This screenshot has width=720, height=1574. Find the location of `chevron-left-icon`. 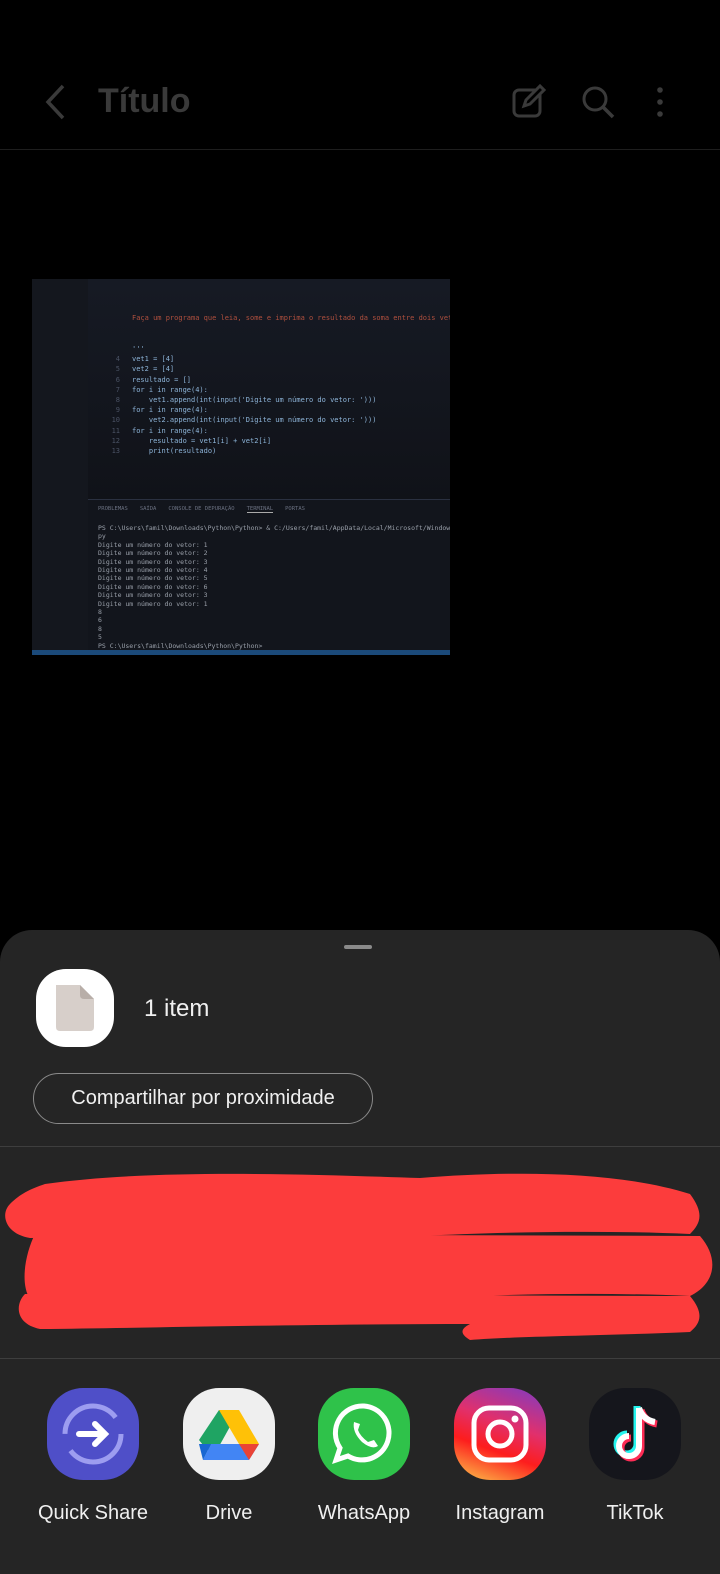

chevron-left-icon is located at coordinates (58, 102).